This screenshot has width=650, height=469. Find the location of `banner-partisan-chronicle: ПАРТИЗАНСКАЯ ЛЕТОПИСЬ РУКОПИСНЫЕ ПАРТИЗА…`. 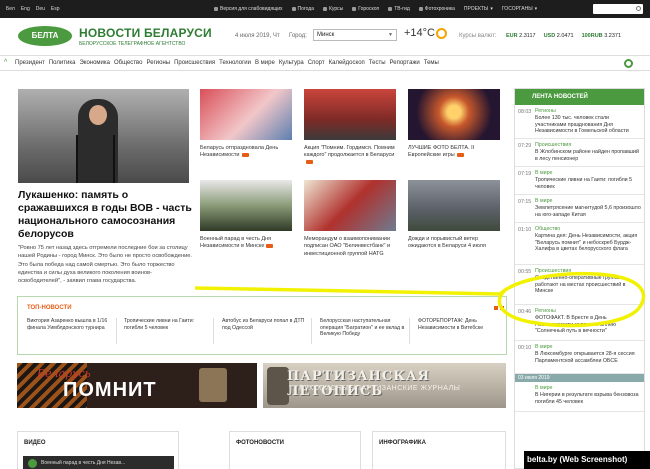

banner-partisan-chronicle: ПАРТИЗАНСКАЯ ЛЕТОПИСЬ РУКОПИСНЫЕ ПАРТИЗА… is located at coordinates (384, 385).